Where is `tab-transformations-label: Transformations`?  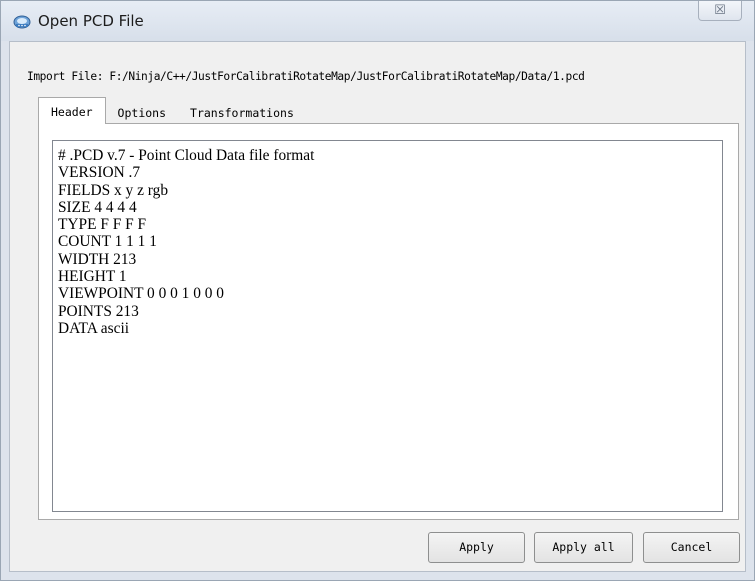 tab-transformations-label: Transformations is located at coordinates (242, 113).